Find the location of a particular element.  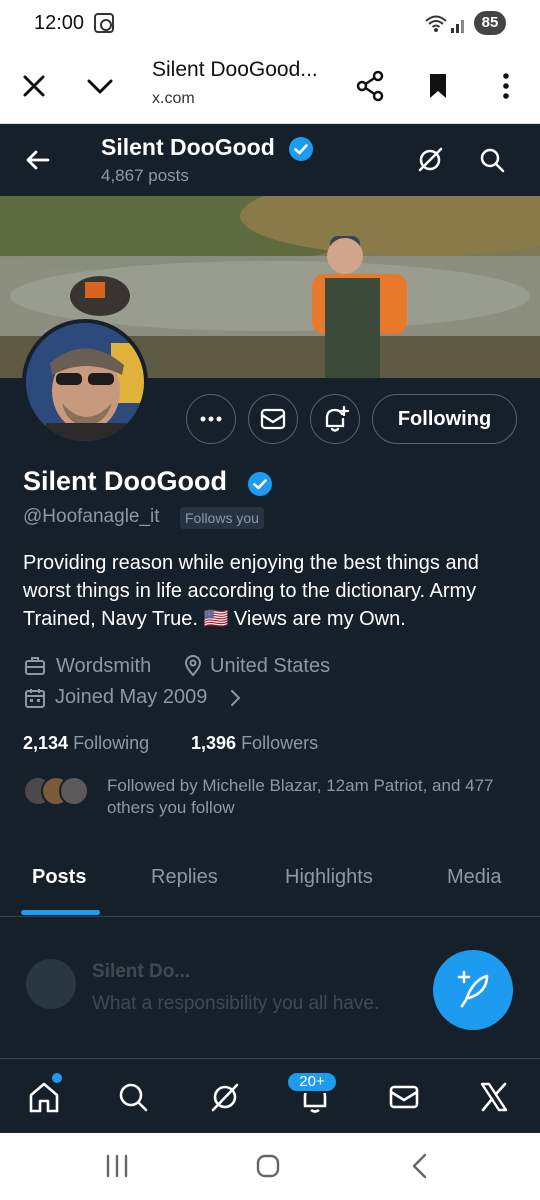

calendar-icon is located at coordinates (35, 698).